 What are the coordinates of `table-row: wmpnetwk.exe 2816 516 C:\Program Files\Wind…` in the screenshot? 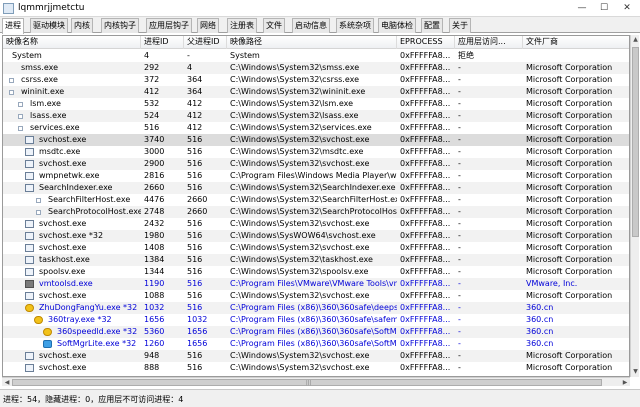 It's located at (316, 176).